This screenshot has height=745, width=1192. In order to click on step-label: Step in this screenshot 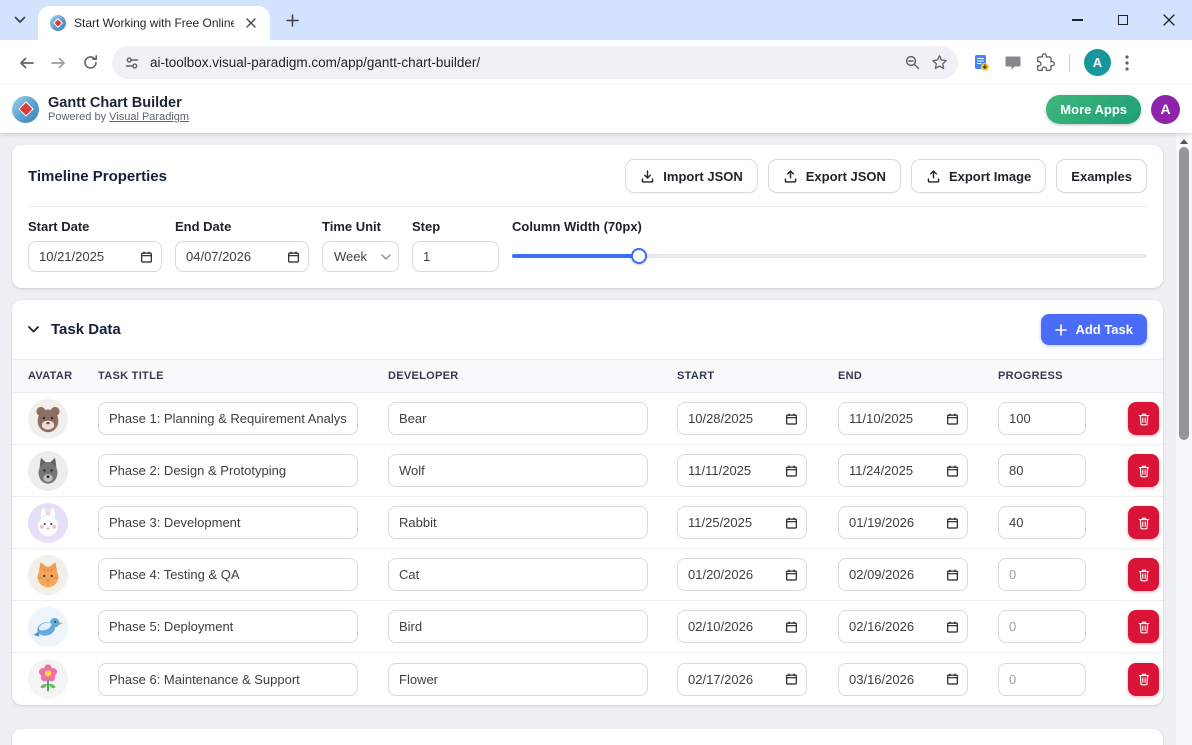, I will do `click(426, 226)`.